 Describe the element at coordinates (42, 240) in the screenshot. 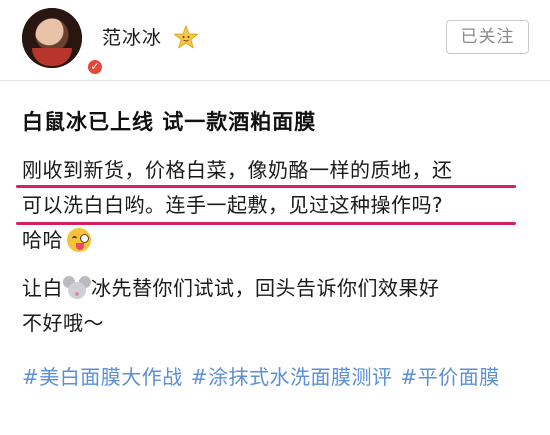

I see `paragraph-1-line-3-text: 哈哈` at that location.